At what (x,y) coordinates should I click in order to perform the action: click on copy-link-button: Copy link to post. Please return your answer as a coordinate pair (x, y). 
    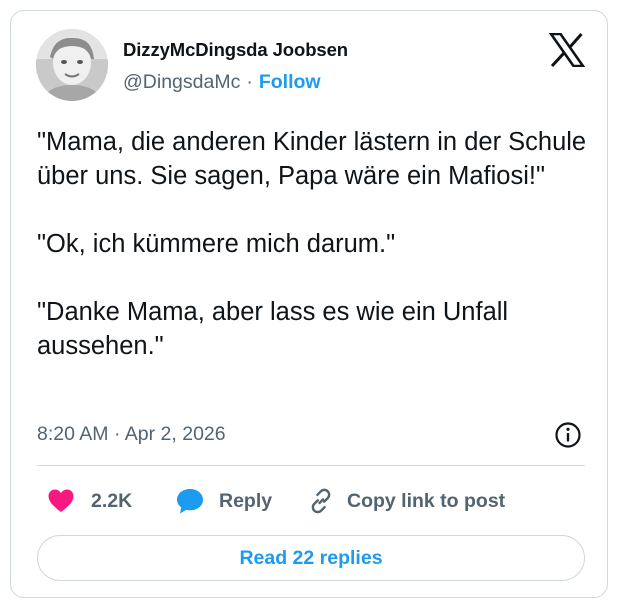
    Looking at the image, I should click on (406, 501).